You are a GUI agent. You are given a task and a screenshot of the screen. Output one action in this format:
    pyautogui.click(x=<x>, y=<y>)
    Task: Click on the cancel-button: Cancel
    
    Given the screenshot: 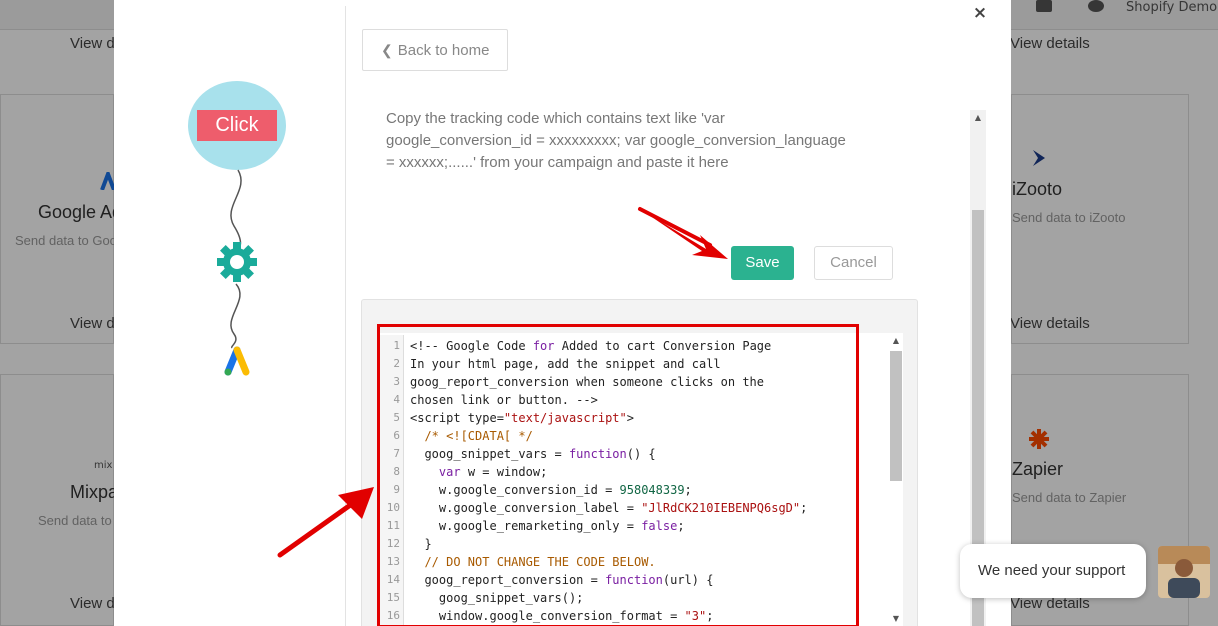 What is the action you would take?
    pyautogui.click(x=853, y=263)
    